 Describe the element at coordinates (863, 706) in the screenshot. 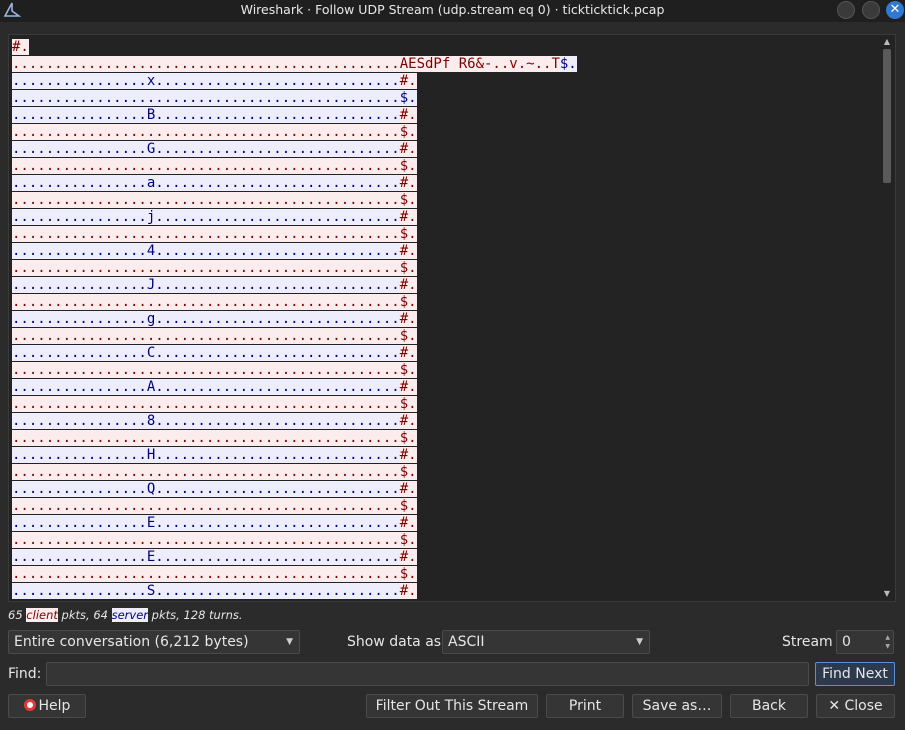

I see `close-button-label: Close` at that location.